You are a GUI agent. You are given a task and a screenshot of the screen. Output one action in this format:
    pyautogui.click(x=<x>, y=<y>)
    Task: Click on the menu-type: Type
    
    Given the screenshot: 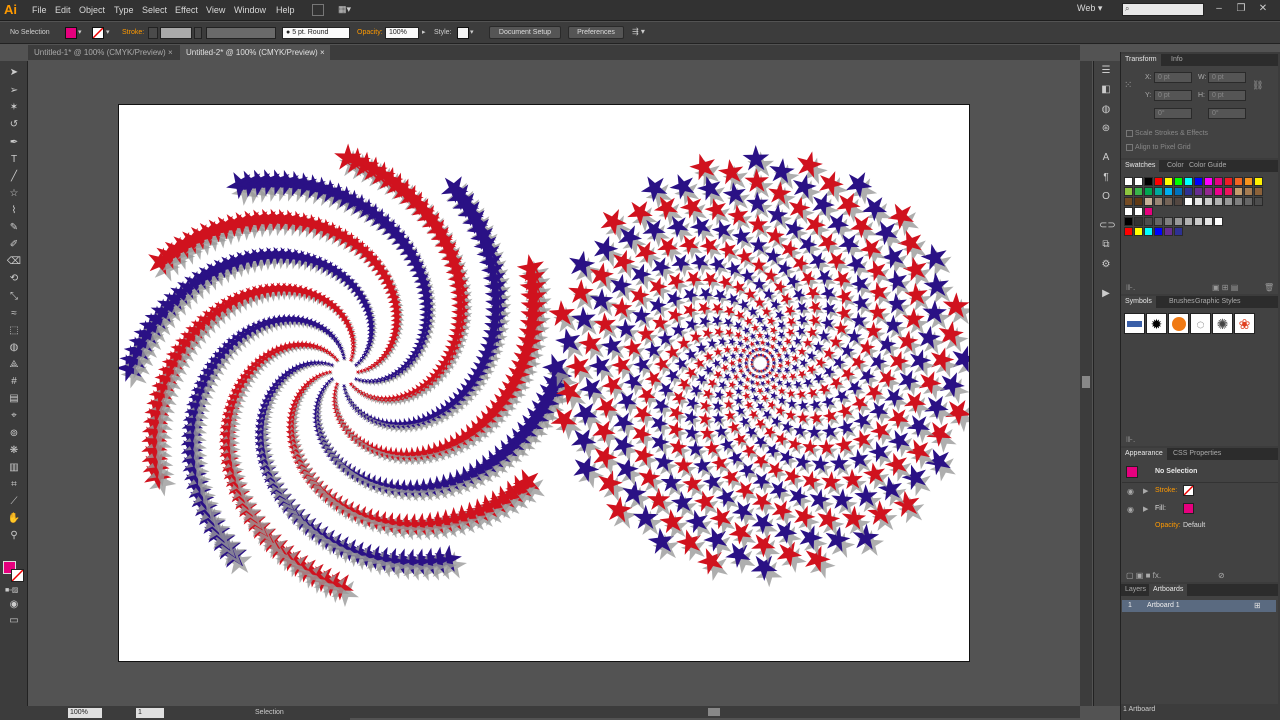 What is the action you would take?
    pyautogui.click(x=124, y=10)
    